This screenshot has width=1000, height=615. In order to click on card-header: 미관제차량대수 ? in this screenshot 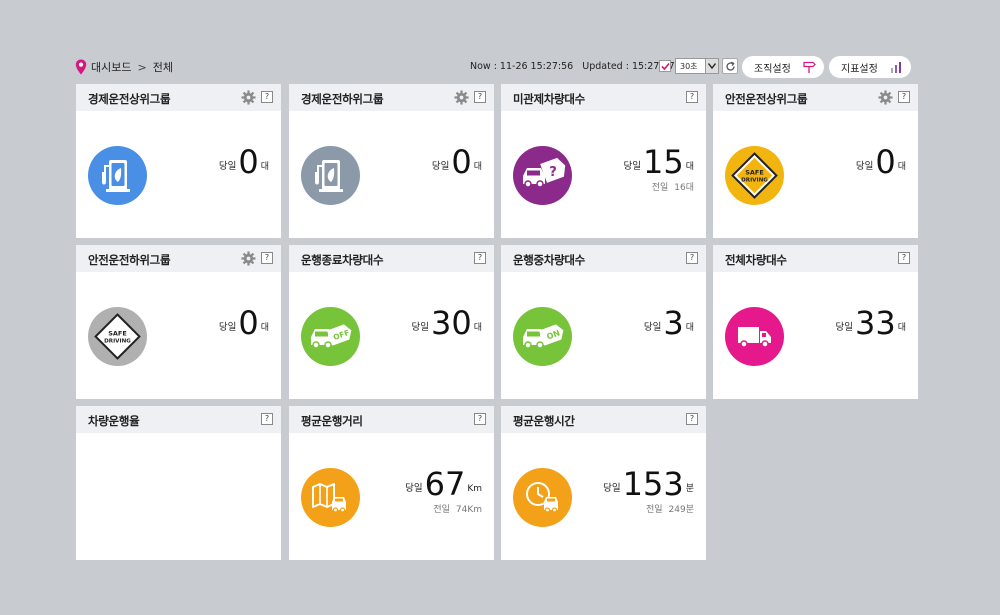, I will do `click(603, 97)`.